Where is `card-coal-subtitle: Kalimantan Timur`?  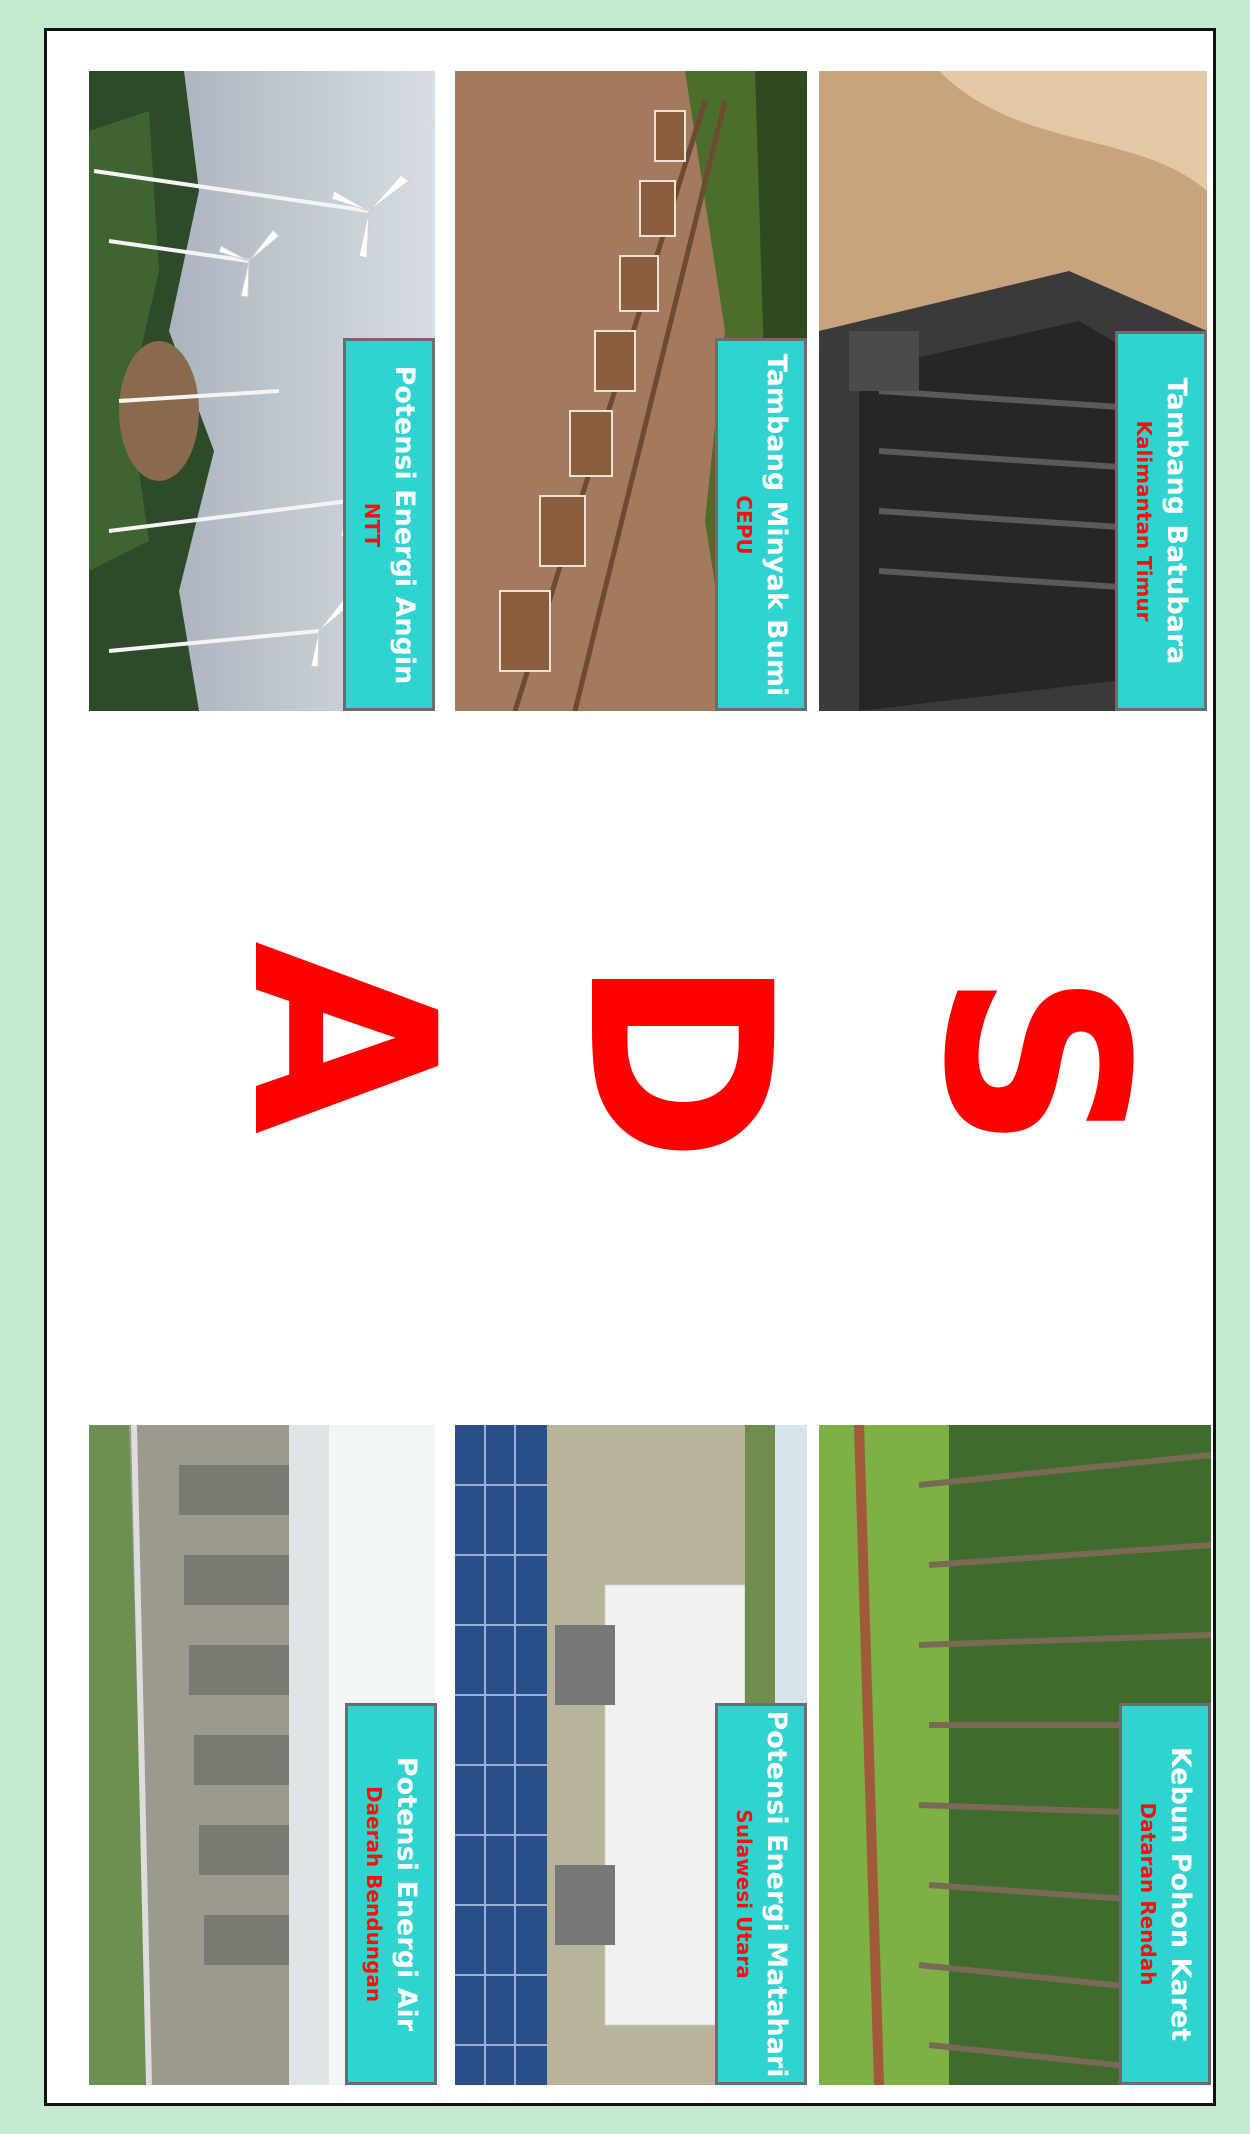
card-coal-subtitle: Kalimantan Timur is located at coordinates (1144, 521).